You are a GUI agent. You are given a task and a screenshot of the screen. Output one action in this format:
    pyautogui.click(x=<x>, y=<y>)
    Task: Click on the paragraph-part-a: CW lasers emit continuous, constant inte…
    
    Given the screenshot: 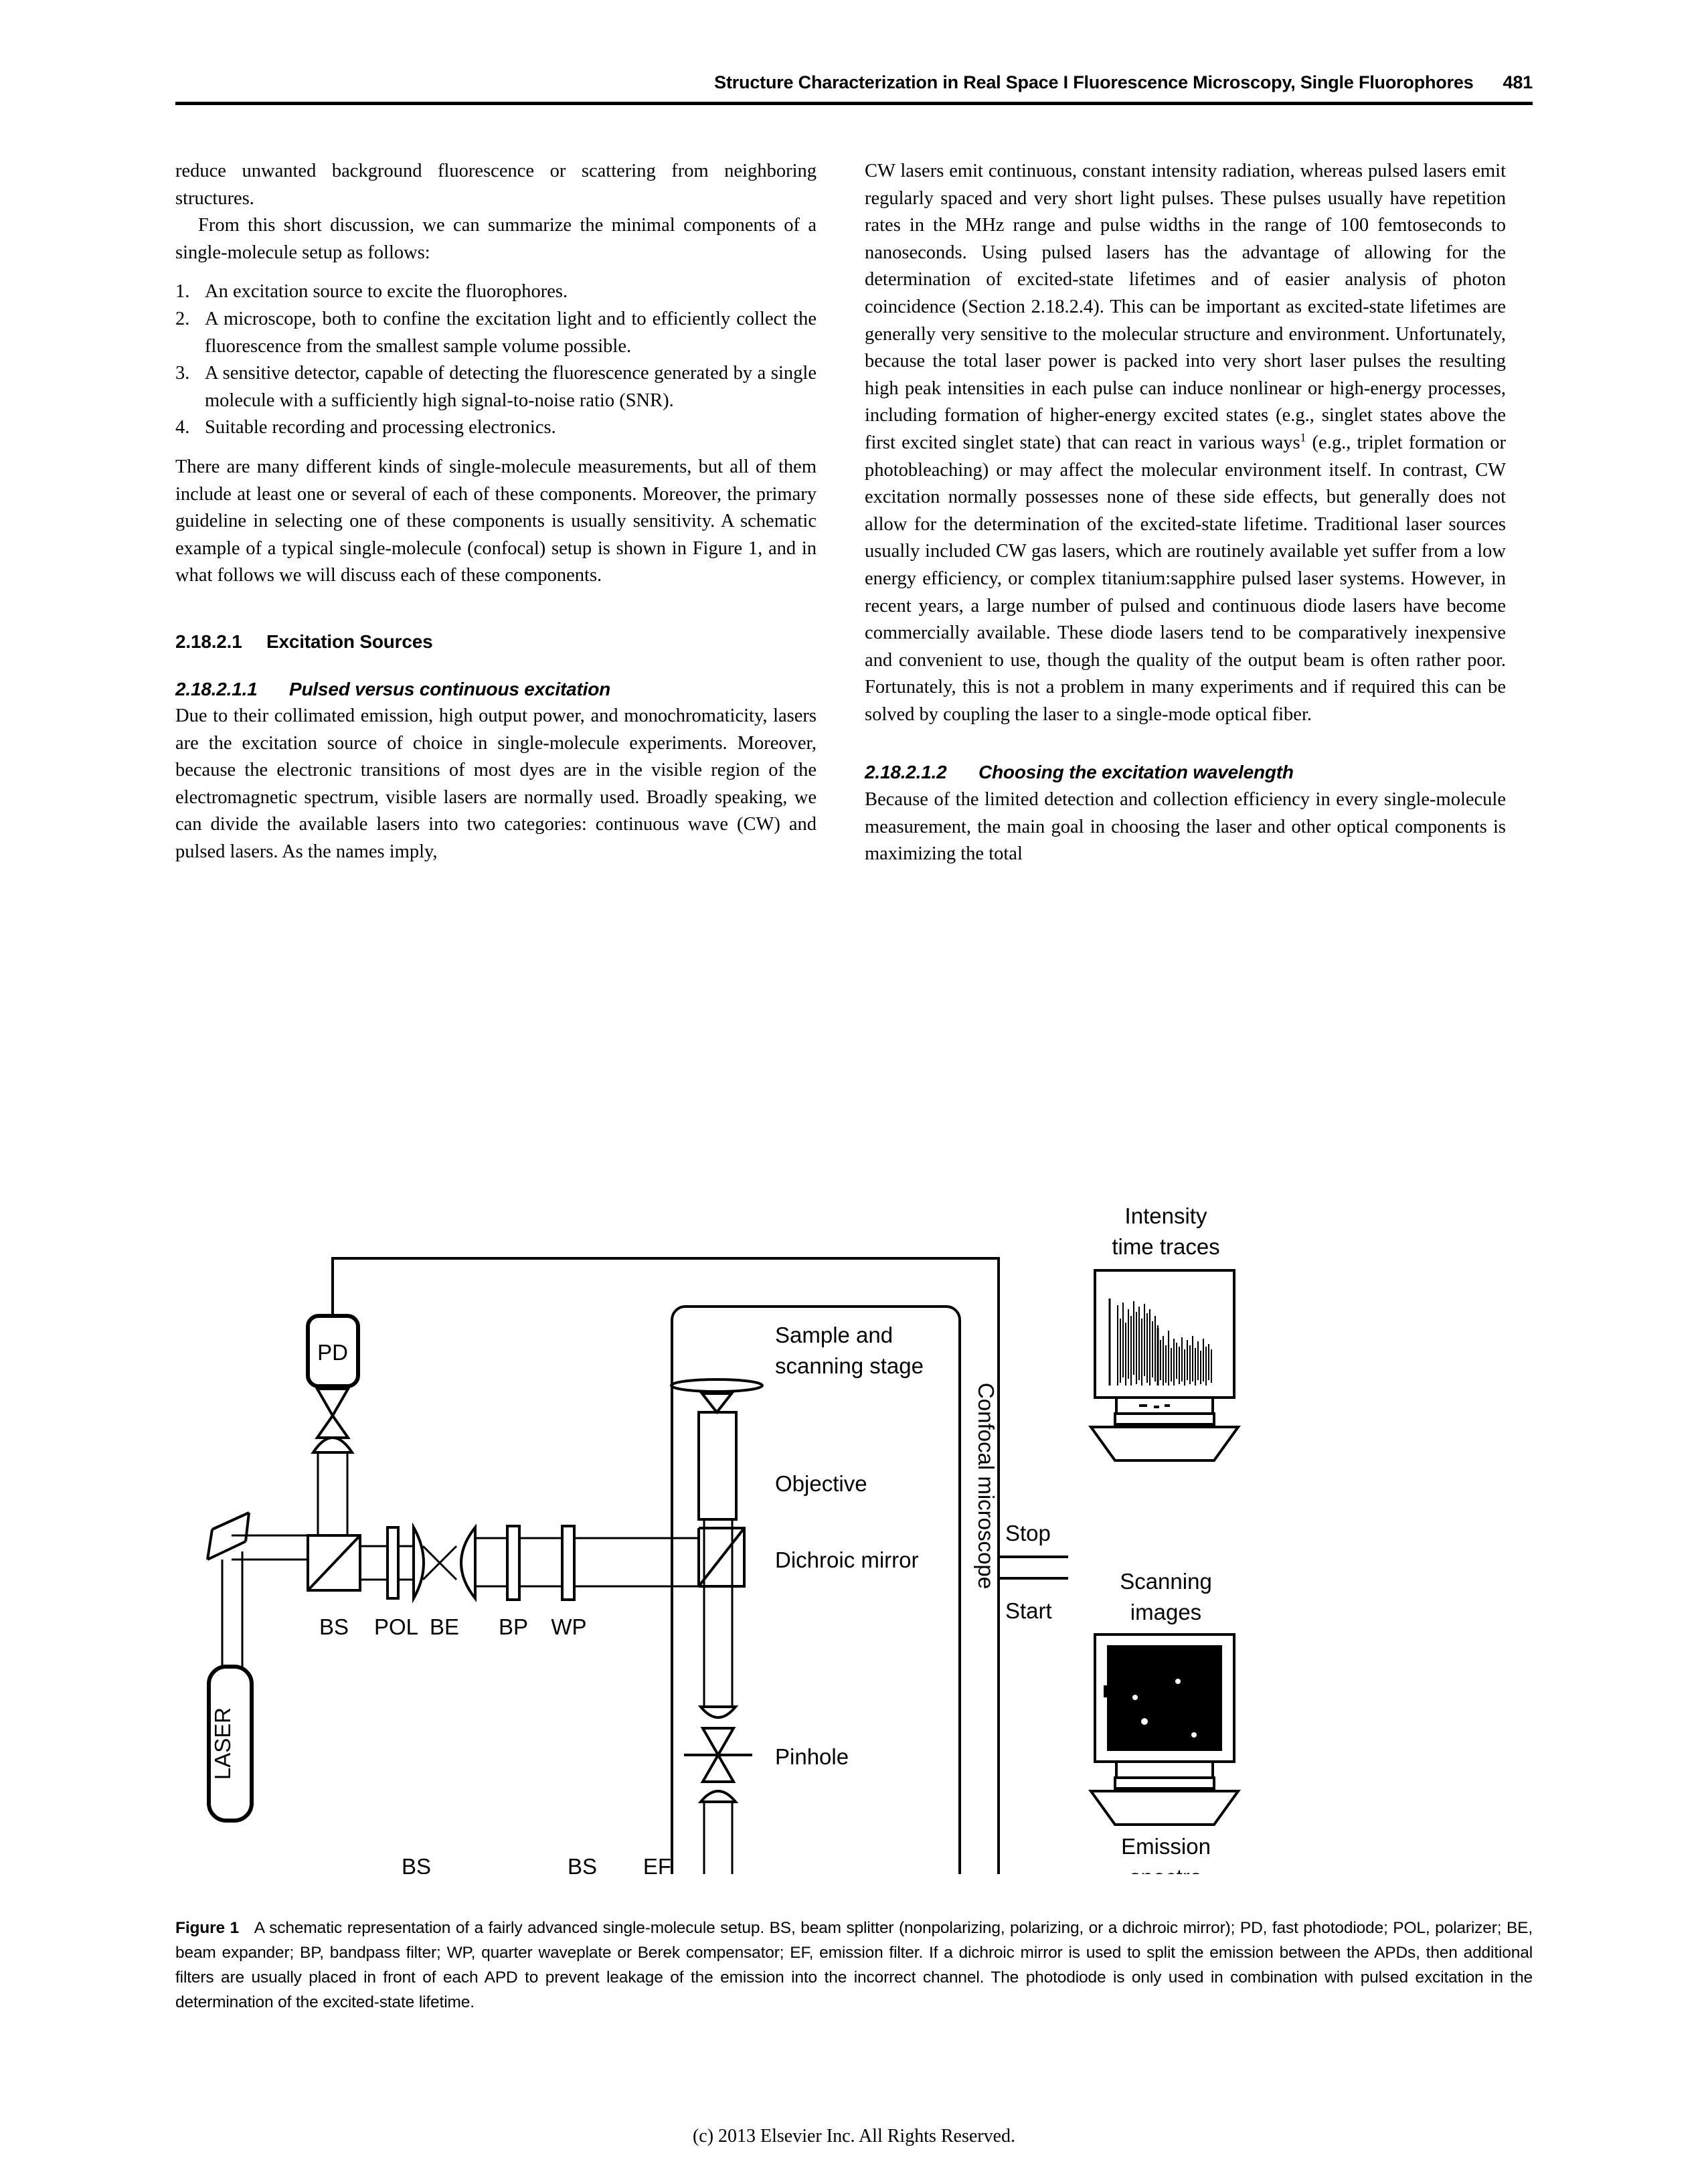 What is the action you would take?
    pyautogui.click(x=1185, y=307)
    